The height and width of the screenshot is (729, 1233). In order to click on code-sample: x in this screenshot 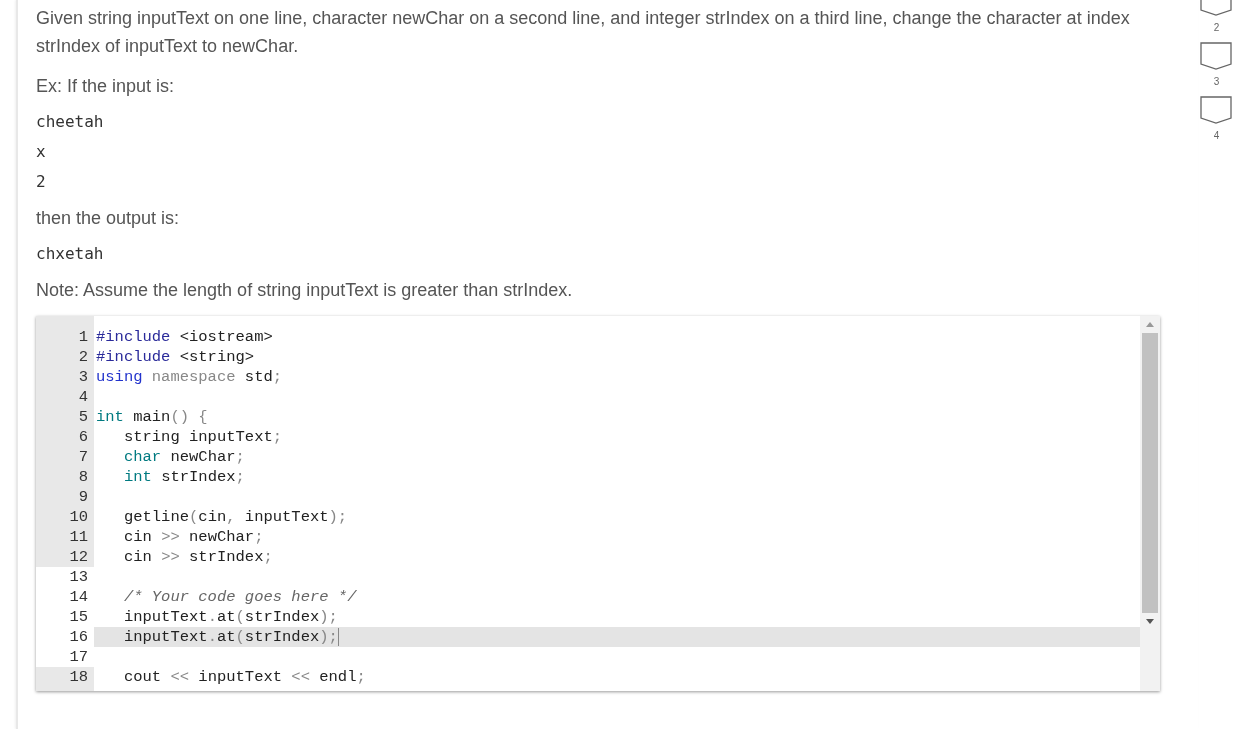, I will do `click(41, 152)`.